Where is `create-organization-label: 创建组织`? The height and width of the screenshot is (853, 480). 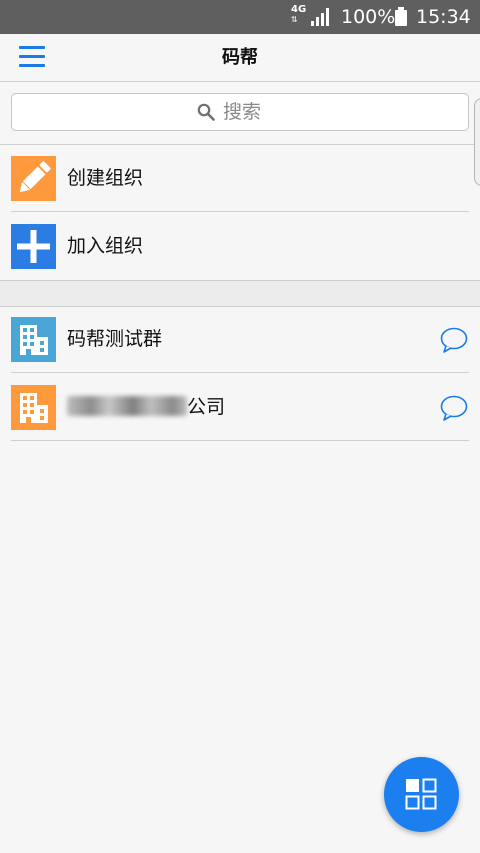
create-organization-label: 创建组织 is located at coordinates (105, 178).